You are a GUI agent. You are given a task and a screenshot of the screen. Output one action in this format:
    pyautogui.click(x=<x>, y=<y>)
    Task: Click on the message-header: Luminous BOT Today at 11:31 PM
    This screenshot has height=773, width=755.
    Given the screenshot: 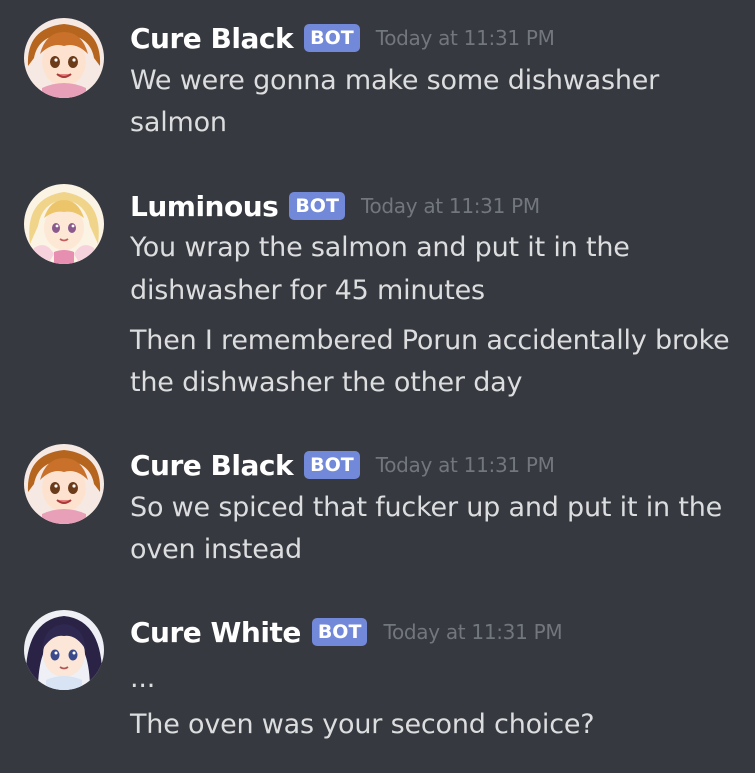 What is the action you would take?
    pyautogui.click(x=335, y=206)
    